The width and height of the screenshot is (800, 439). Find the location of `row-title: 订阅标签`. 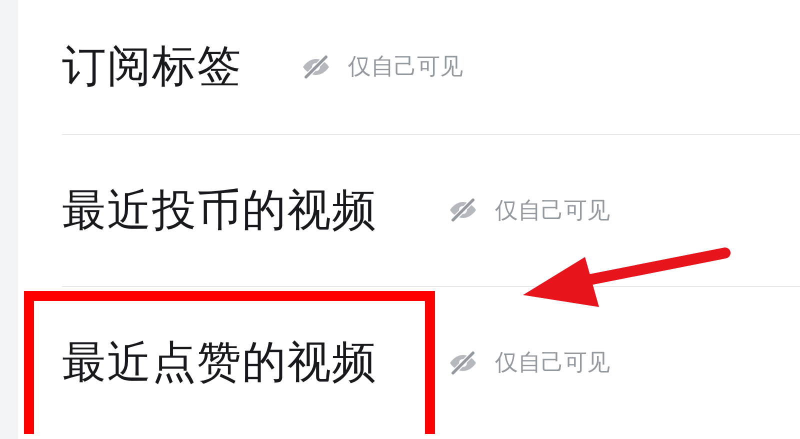

row-title: 订阅标签 is located at coordinates (152, 67).